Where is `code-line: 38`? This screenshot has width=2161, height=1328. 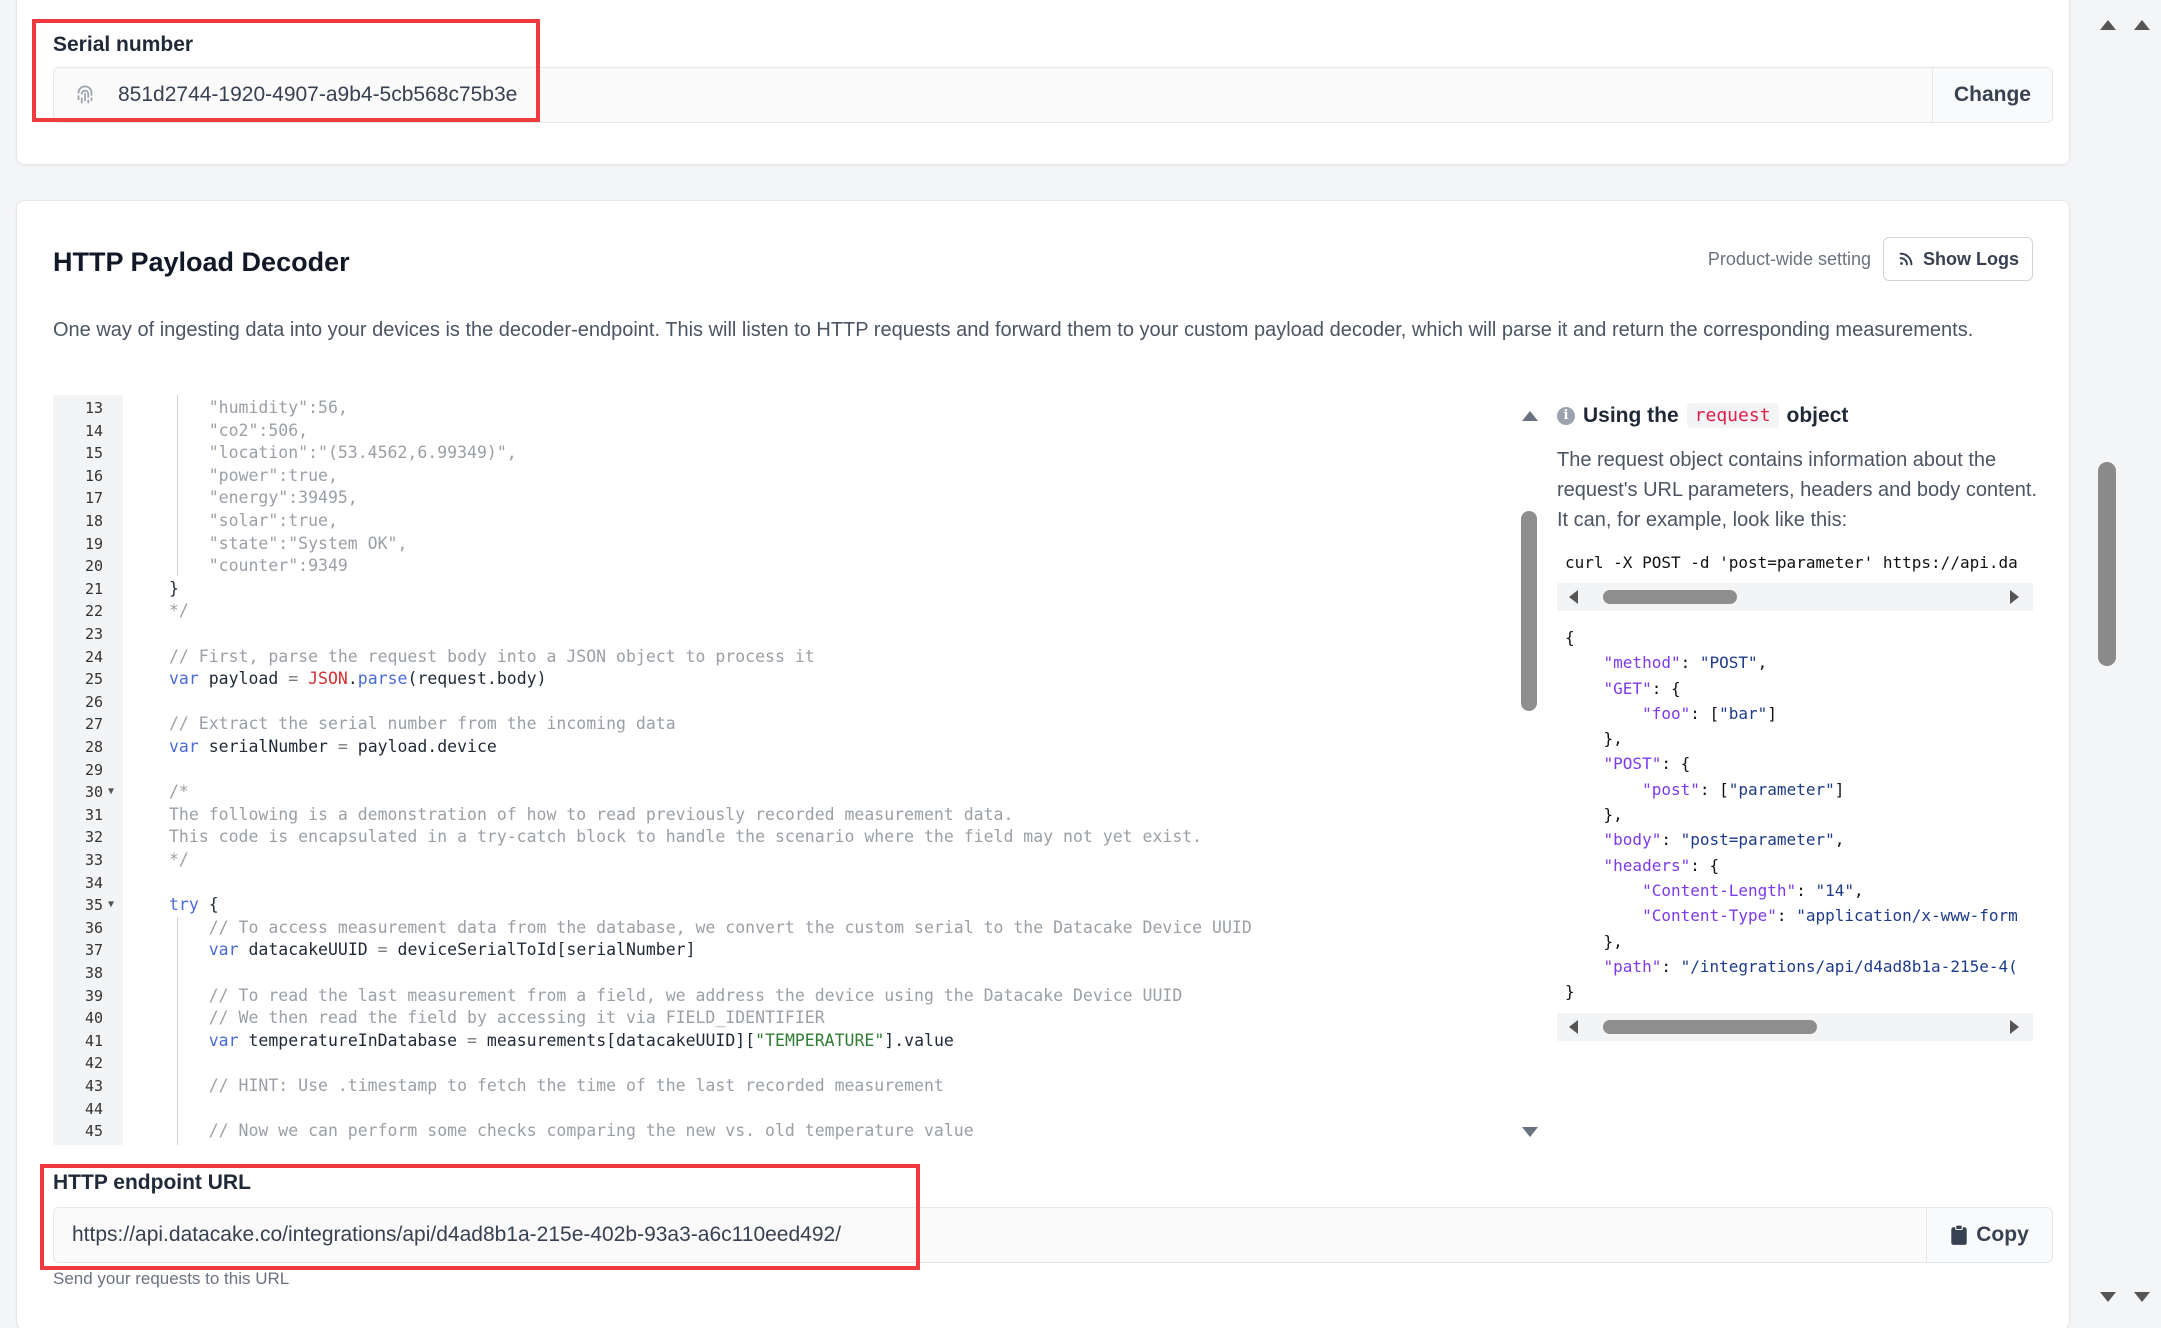 code-line: 38 is located at coordinates (793, 973).